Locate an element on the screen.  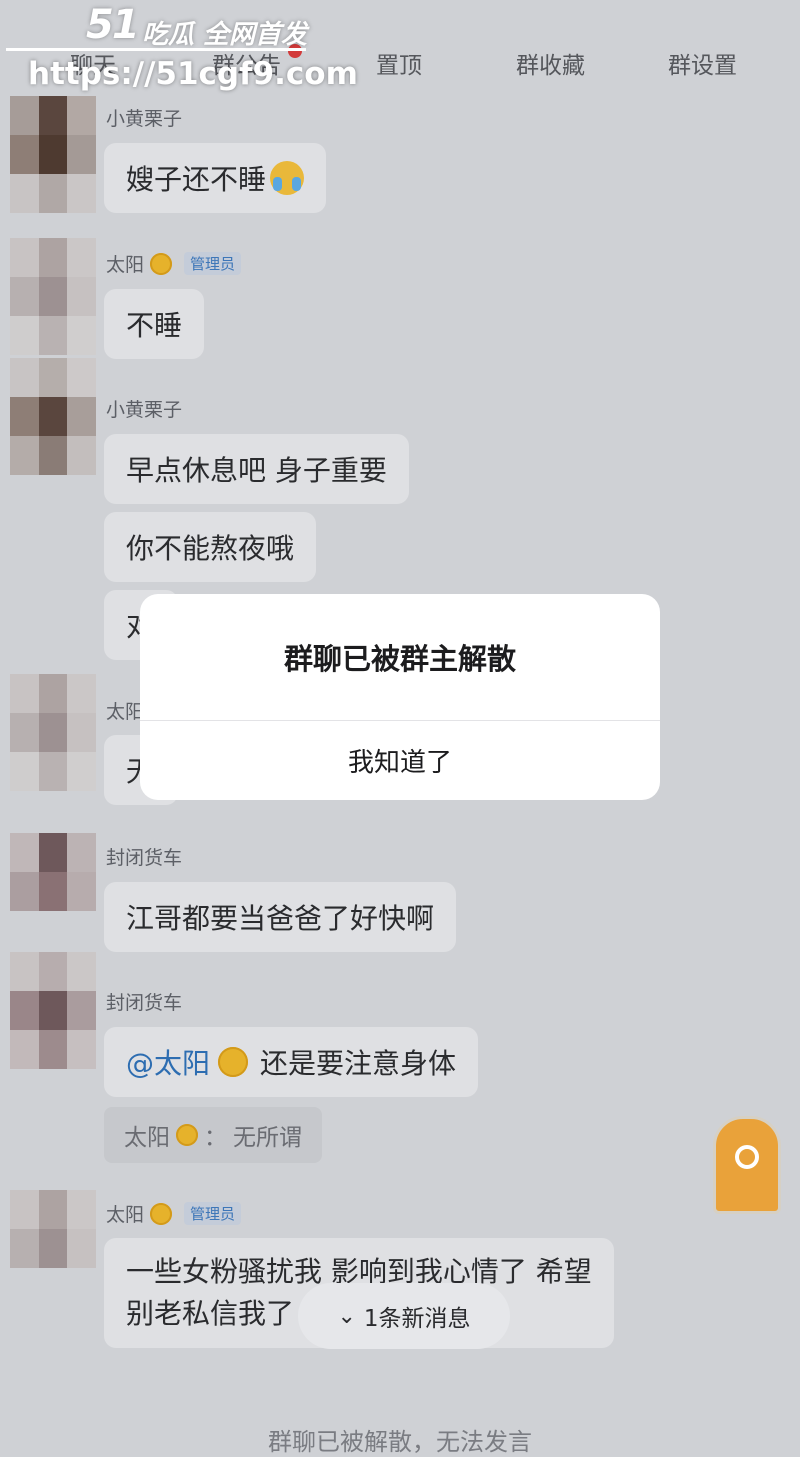
new-messages-button: ⌄ 1条新消息 is located at coordinates (404, 1316).